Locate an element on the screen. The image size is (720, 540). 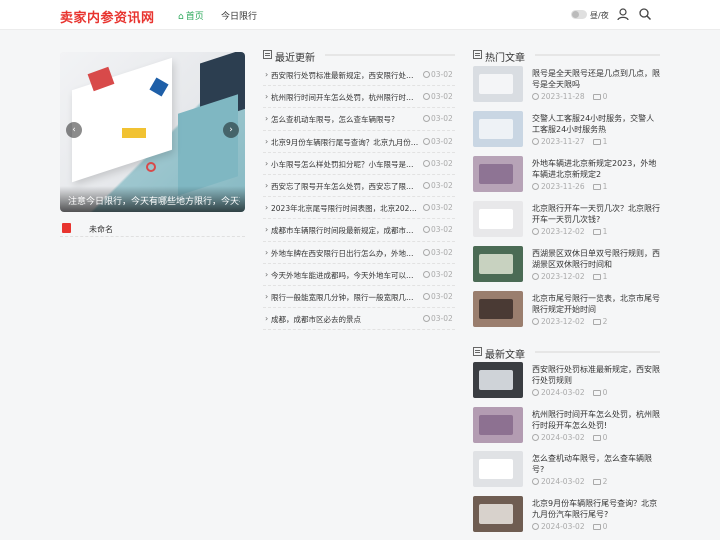
latest-article: 杭州限行时间开车怎么处罚，杭州限行时段开车怎么处罚! 2024-03-02 0 is located at coordinates (566, 425).